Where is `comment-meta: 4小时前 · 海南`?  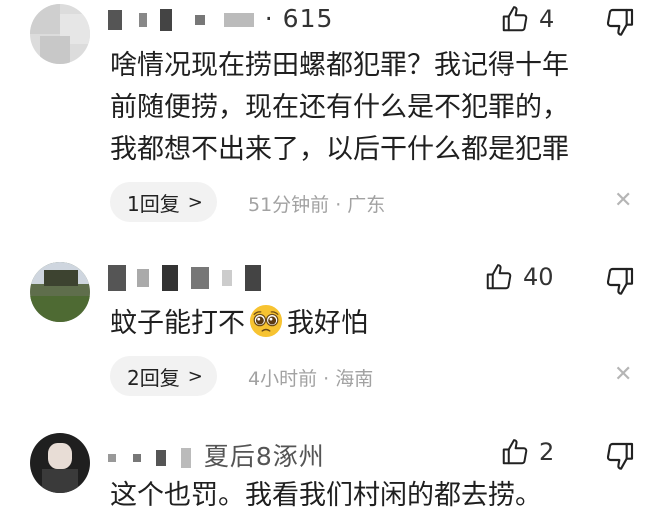 comment-meta: 4小时前 · 海南 is located at coordinates (311, 379).